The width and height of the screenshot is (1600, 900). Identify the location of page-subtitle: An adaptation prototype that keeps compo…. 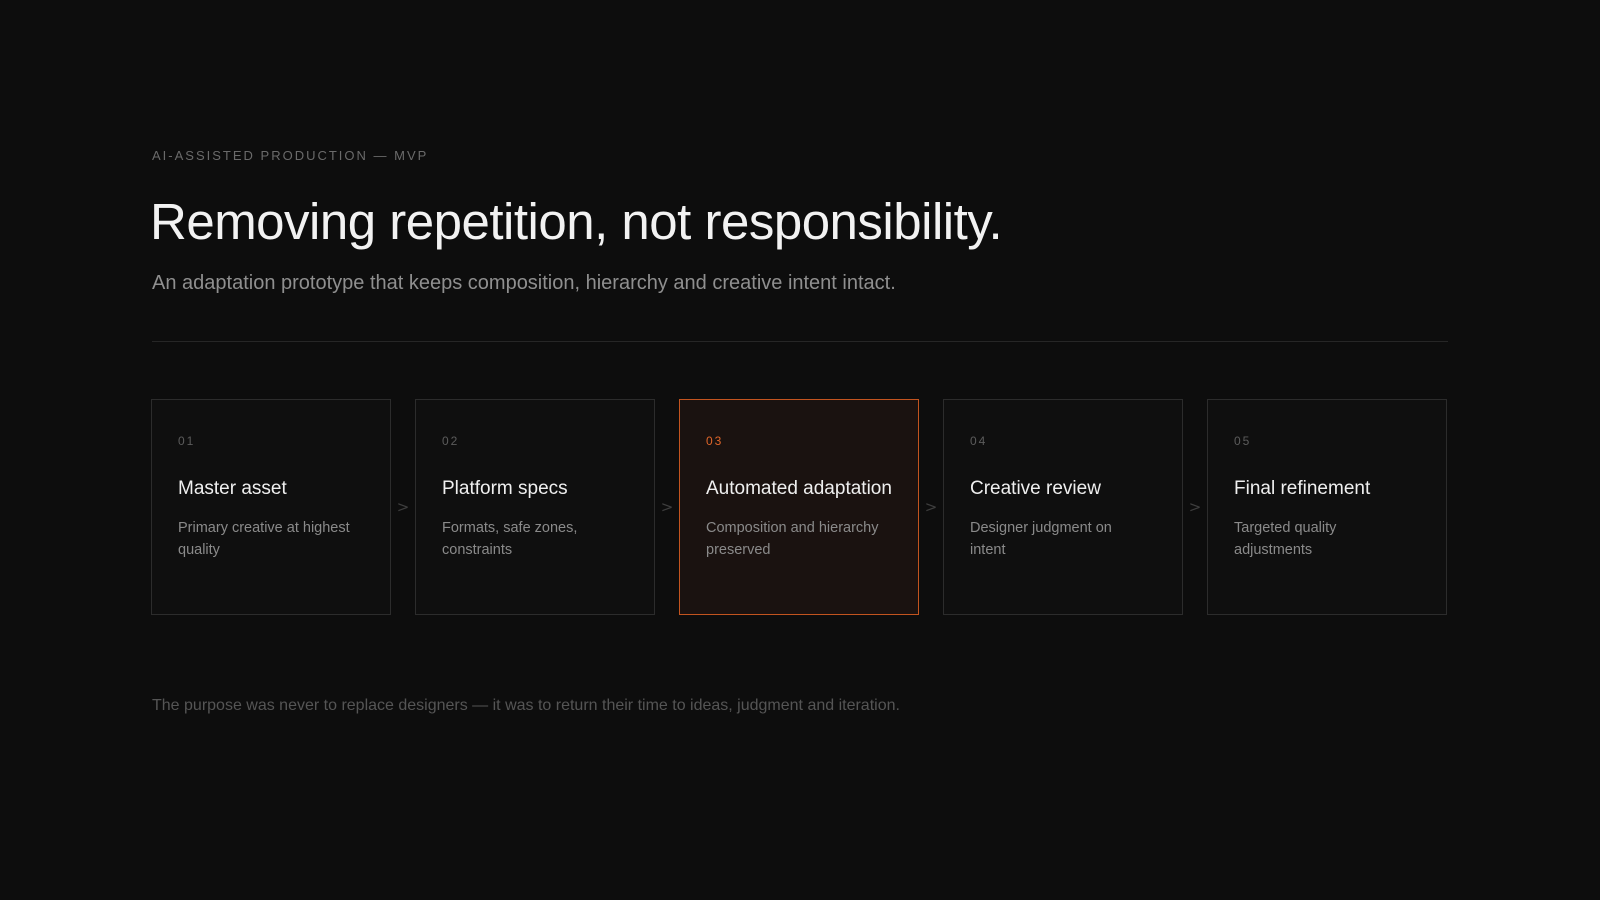
(524, 283).